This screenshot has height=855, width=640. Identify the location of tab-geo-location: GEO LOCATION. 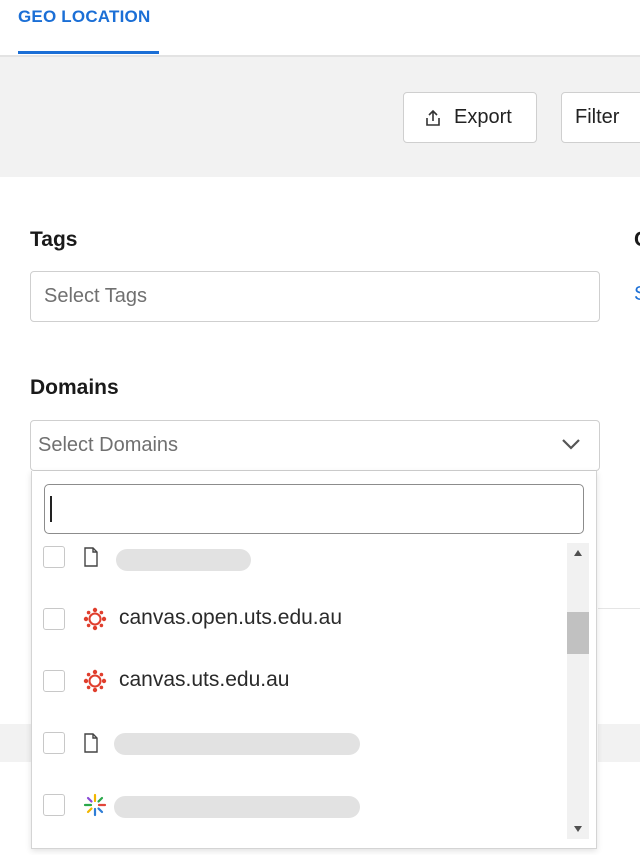
(84, 17).